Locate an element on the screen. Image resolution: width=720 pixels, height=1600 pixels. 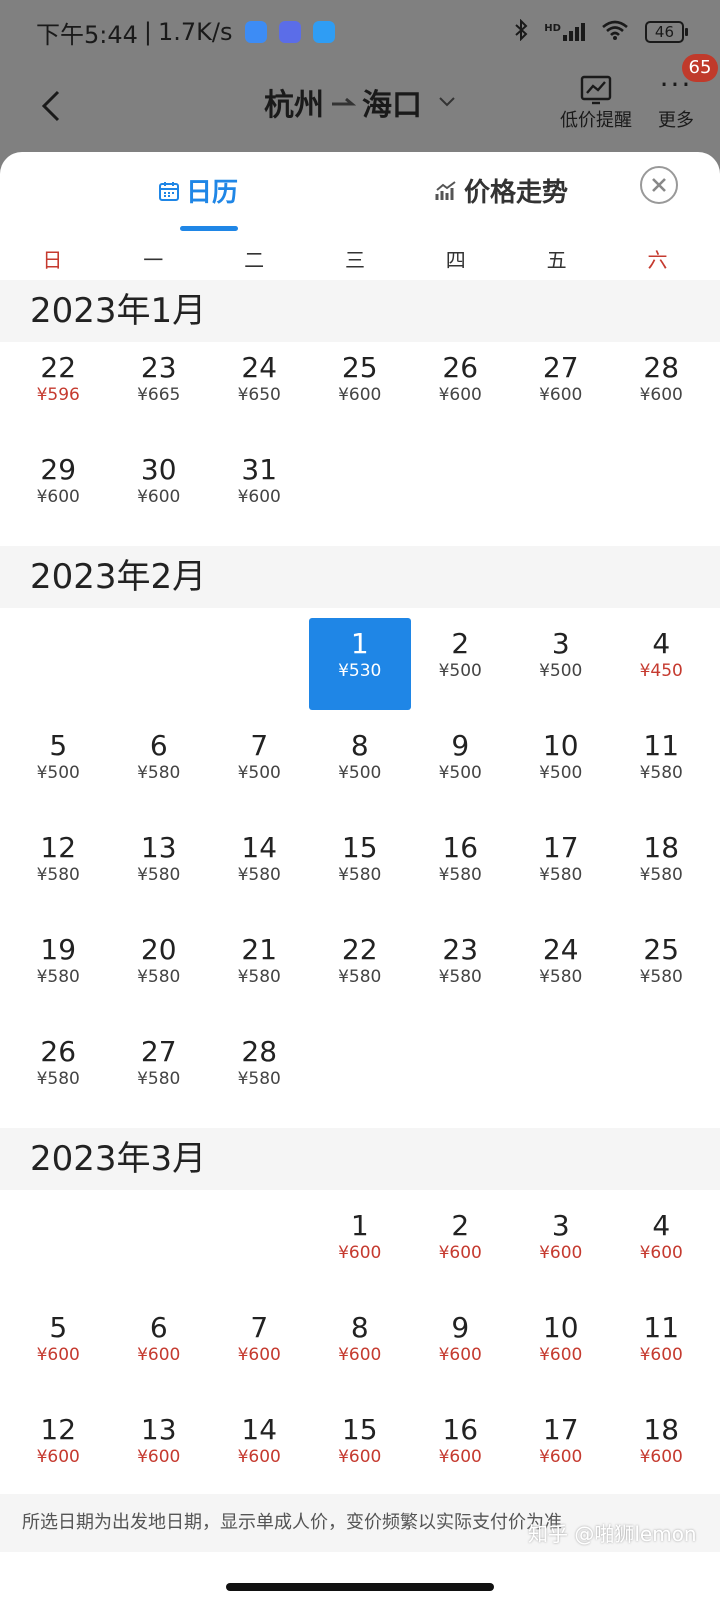
close-button is located at coordinates (659, 185).